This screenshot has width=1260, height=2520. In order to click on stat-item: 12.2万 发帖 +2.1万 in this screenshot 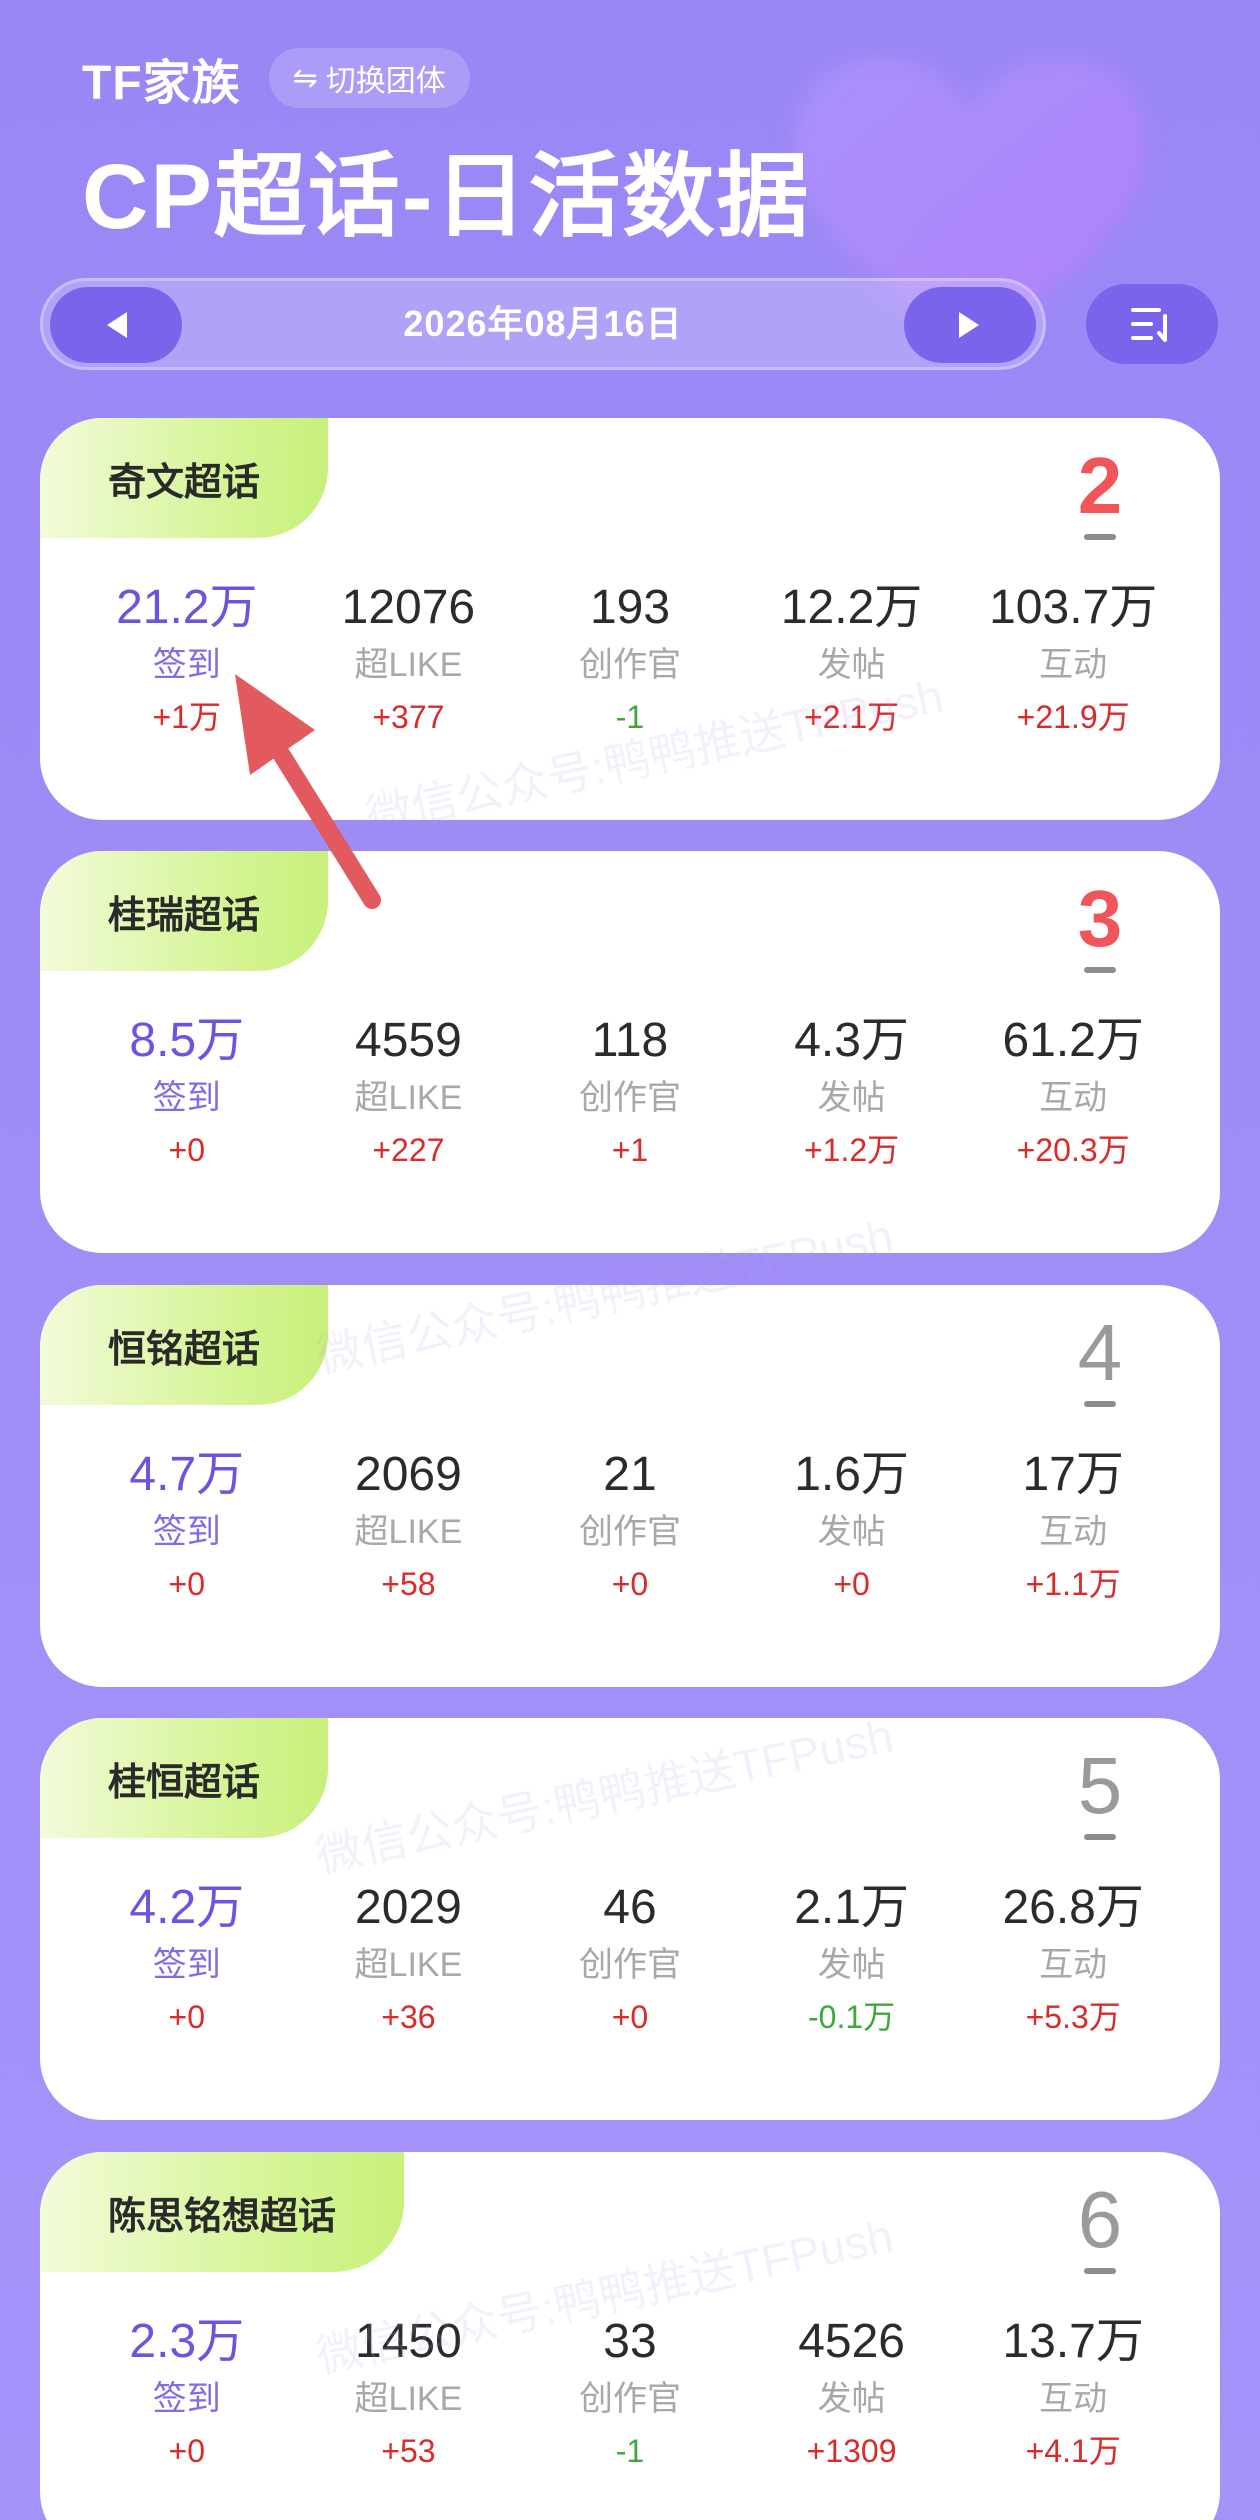, I will do `click(852, 660)`.